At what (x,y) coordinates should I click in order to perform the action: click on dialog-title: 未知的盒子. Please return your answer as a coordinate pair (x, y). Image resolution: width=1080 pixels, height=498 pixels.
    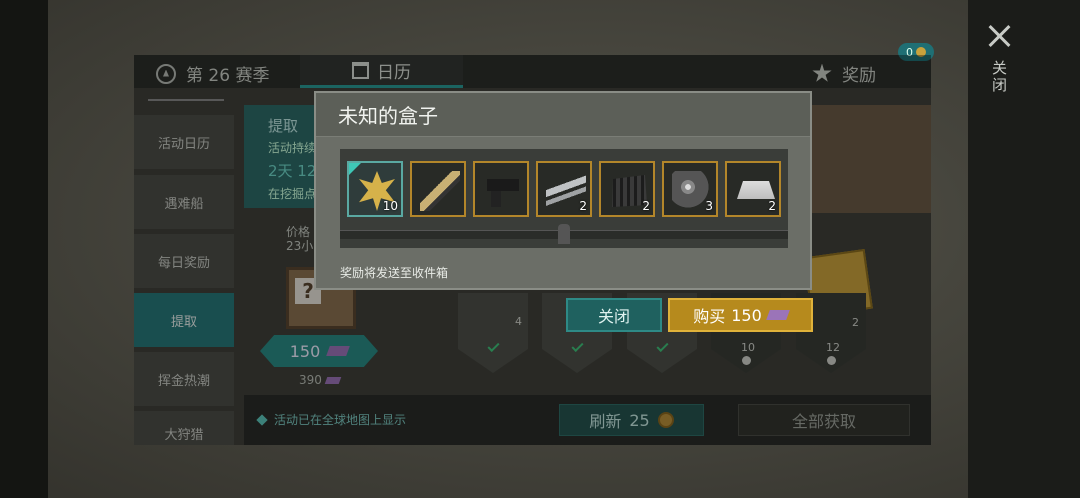
    Looking at the image, I should click on (563, 115).